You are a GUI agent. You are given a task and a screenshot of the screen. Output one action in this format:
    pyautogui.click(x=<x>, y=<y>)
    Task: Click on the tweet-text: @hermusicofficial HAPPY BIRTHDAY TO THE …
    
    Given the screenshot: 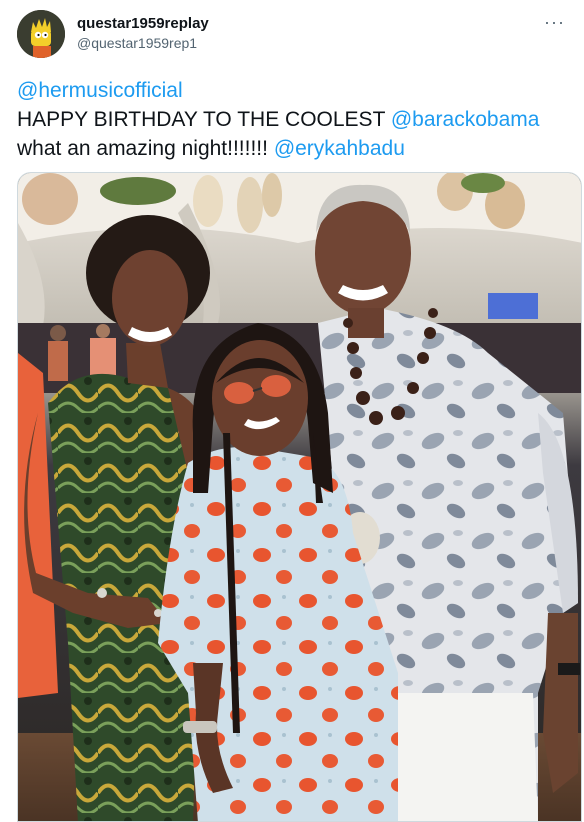 What is the action you would take?
    pyautogui.click(x=292, y=119)
    